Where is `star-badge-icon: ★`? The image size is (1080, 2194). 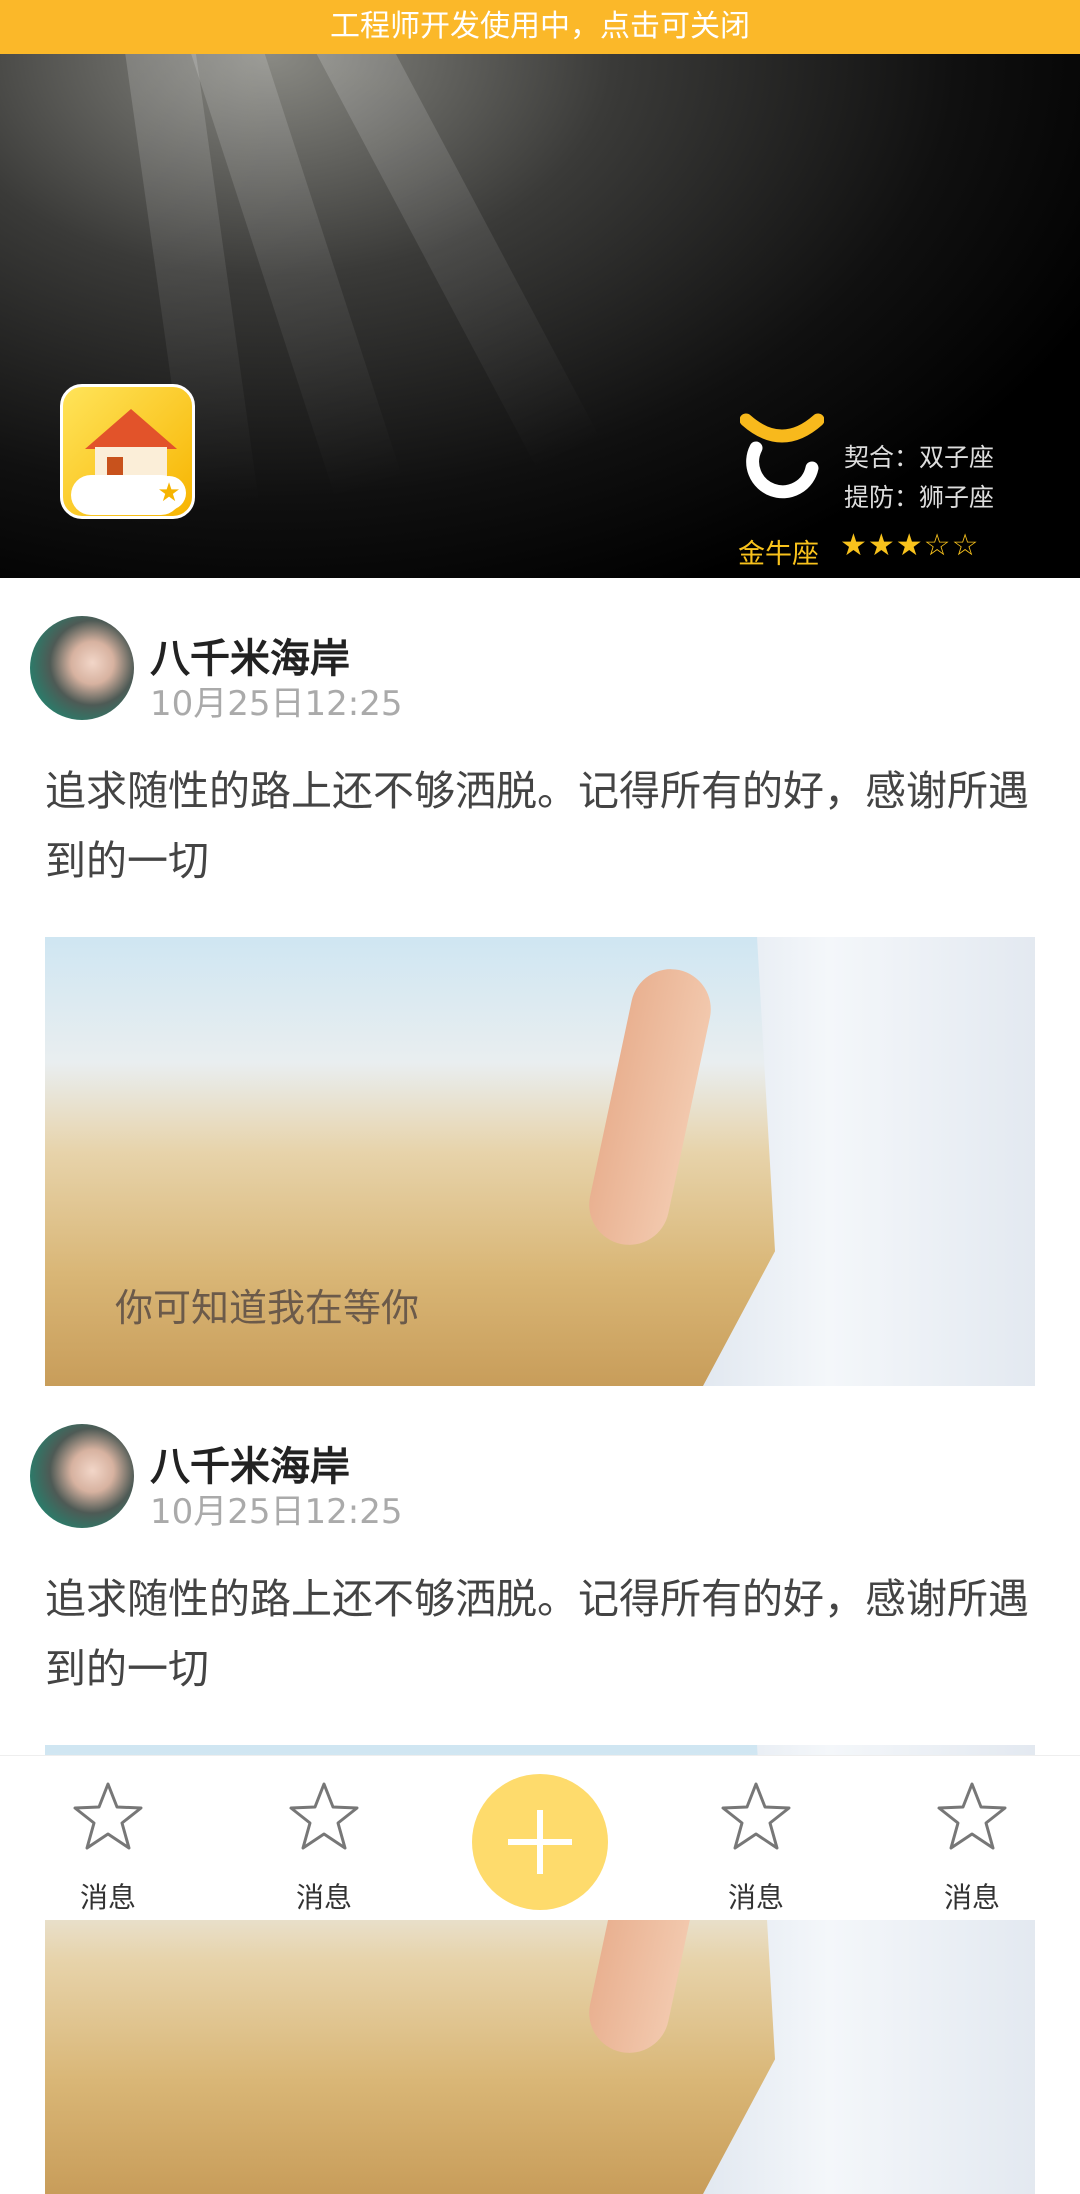
star-badge-icon: ★ is located at coordinates (169, 493).